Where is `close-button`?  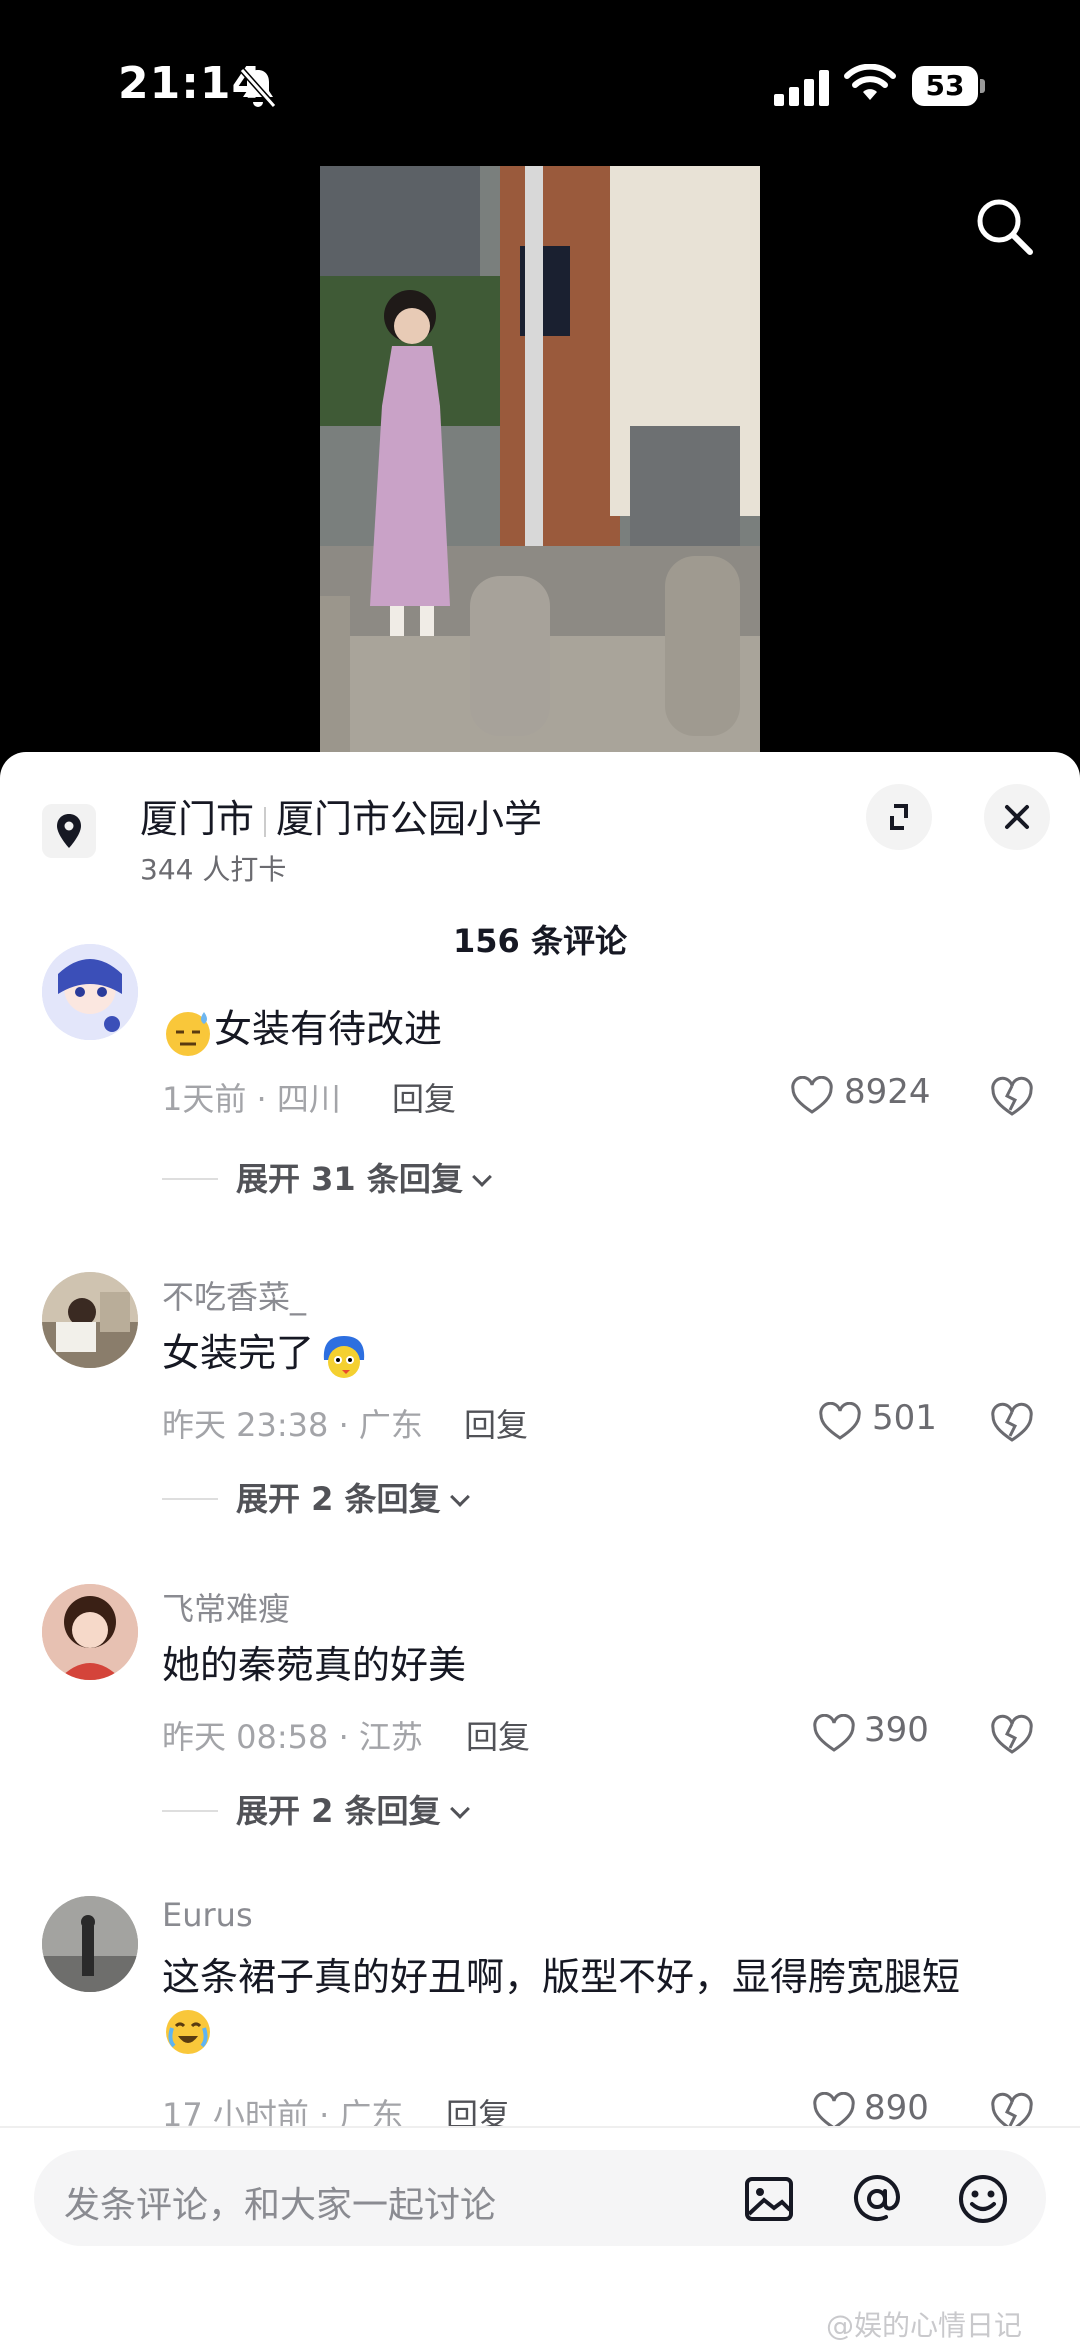
close-button is located at coordinates (1017, 817).